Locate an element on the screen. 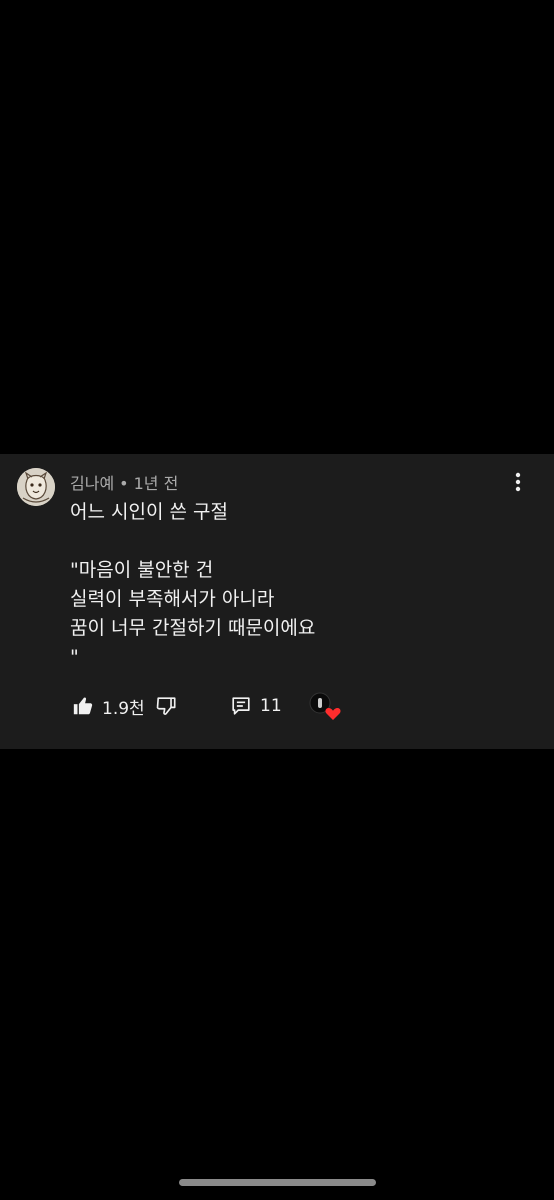 This screenshot has width=554, height=1200. heart-icon is located at coordinates (325, 706).